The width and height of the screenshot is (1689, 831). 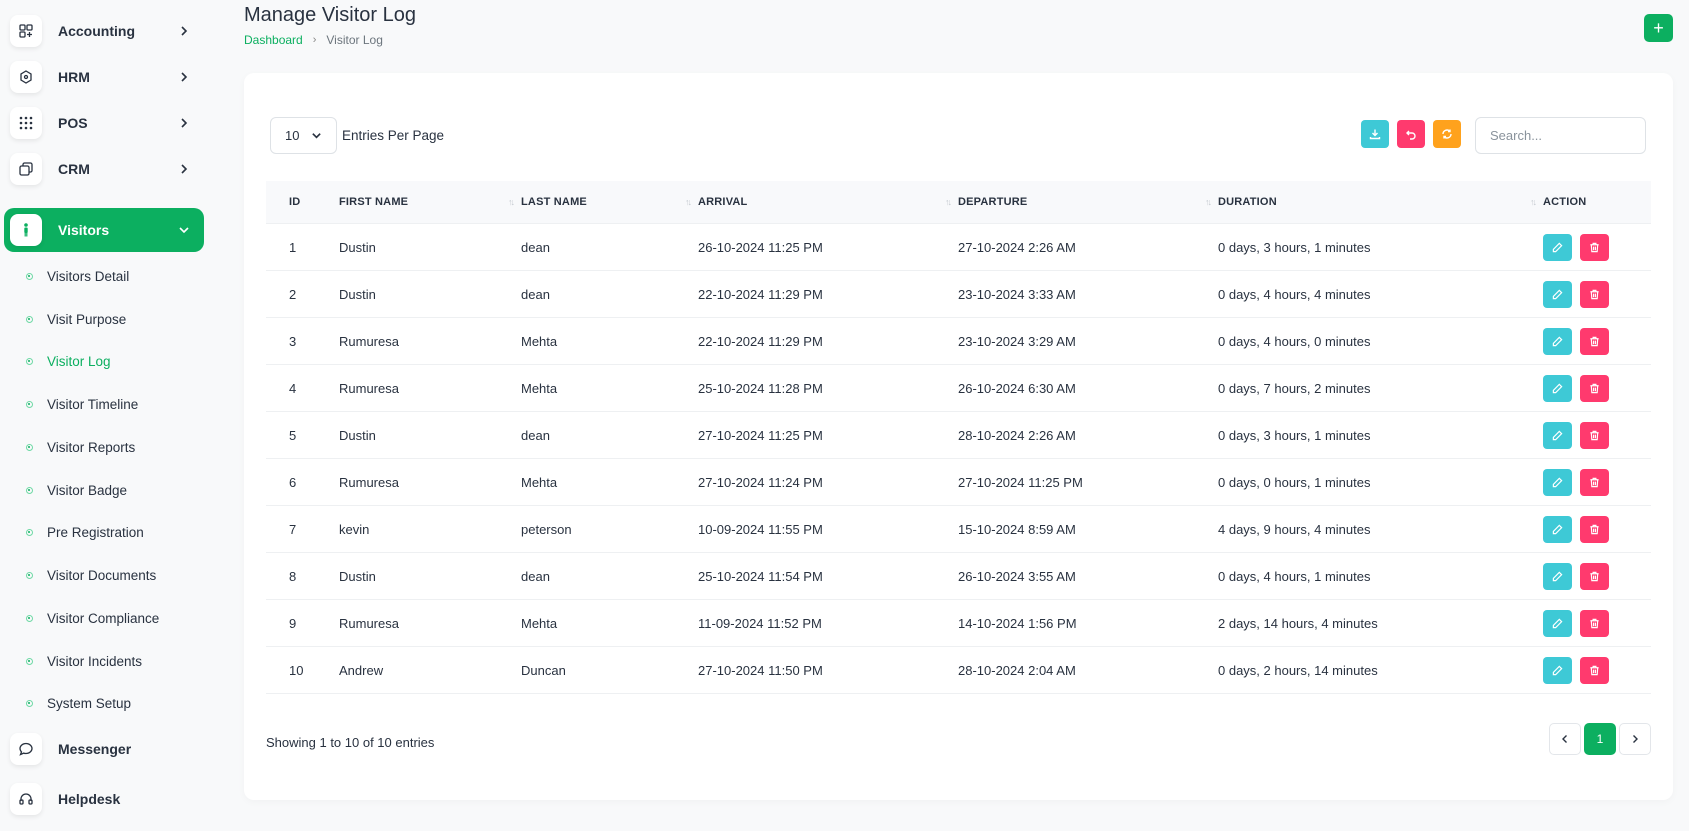 I want to click on sort-icon: ↑↓, so click(x=1208, y=202).